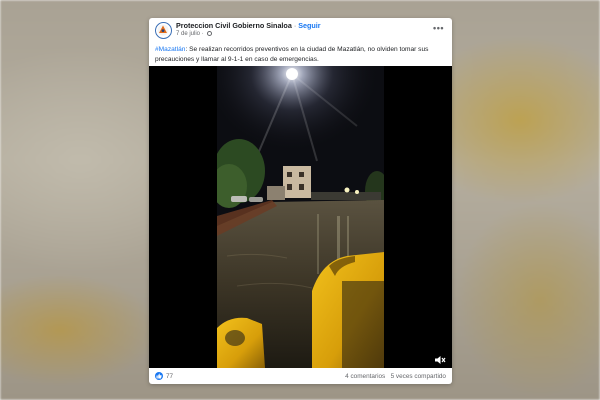  I want to click on volume-muted-icon, so click(440, 360).